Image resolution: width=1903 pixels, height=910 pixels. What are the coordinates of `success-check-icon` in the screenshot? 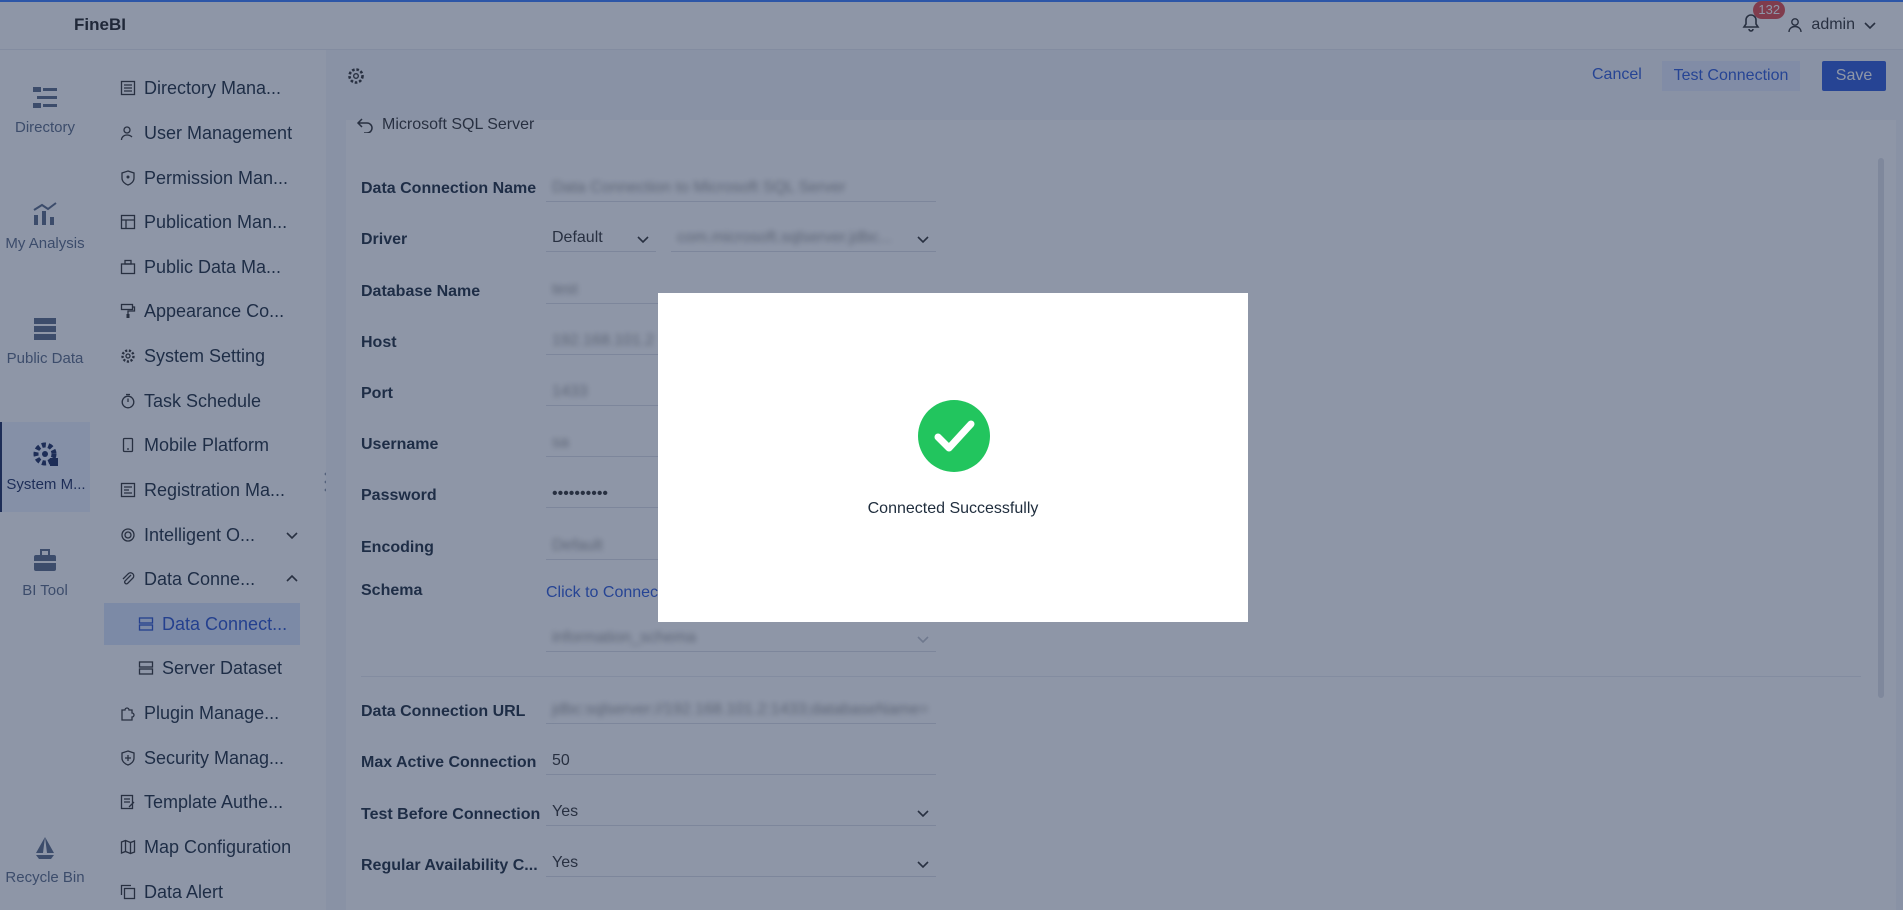 It's located at (954, 436).